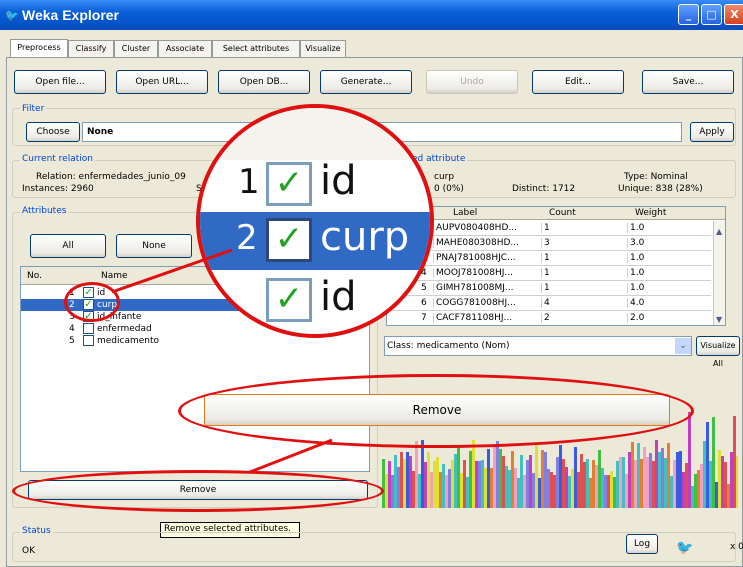  Describe the element at coordinates (222, 361) in the screenshot. I see `annotation-connectors` at that location.